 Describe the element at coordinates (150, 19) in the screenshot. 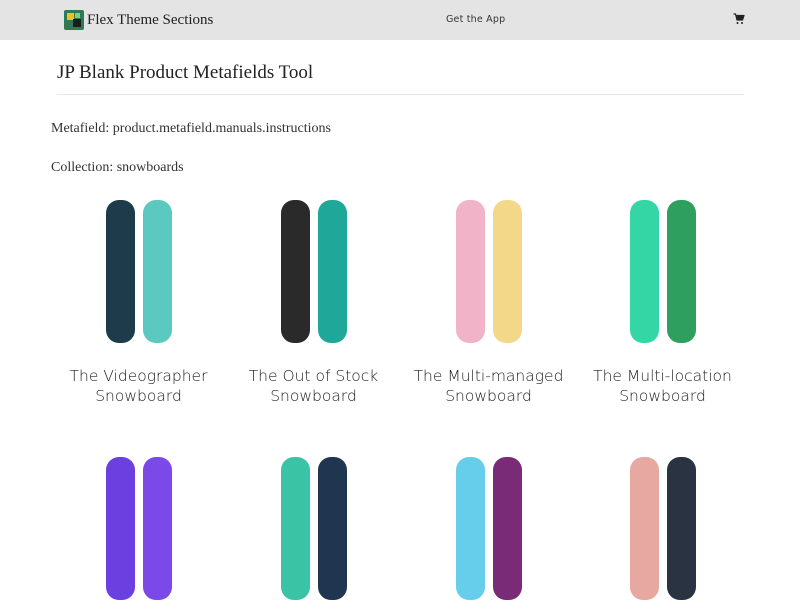

I see `brand-name: Flex Theme Sections` at that location.